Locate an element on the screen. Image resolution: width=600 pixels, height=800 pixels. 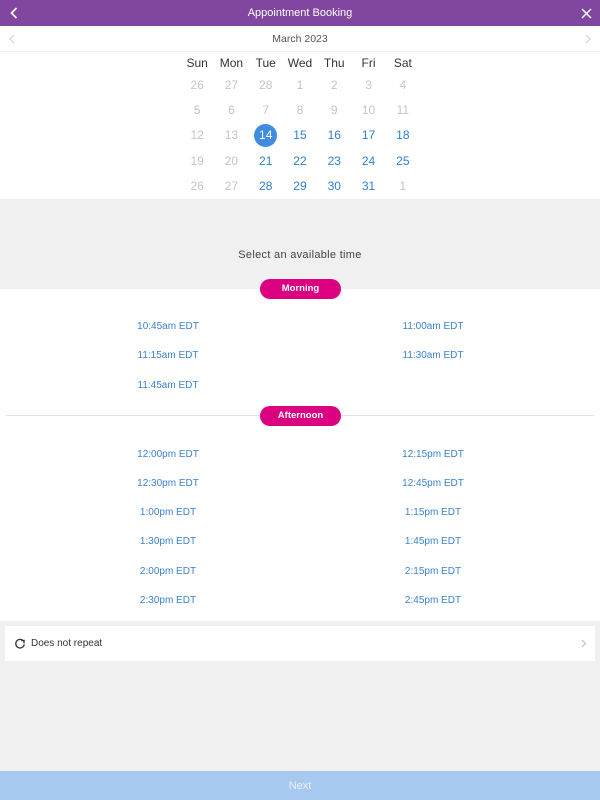
time-slot: 12:00pm EDT is located at coordinates (168, 454).